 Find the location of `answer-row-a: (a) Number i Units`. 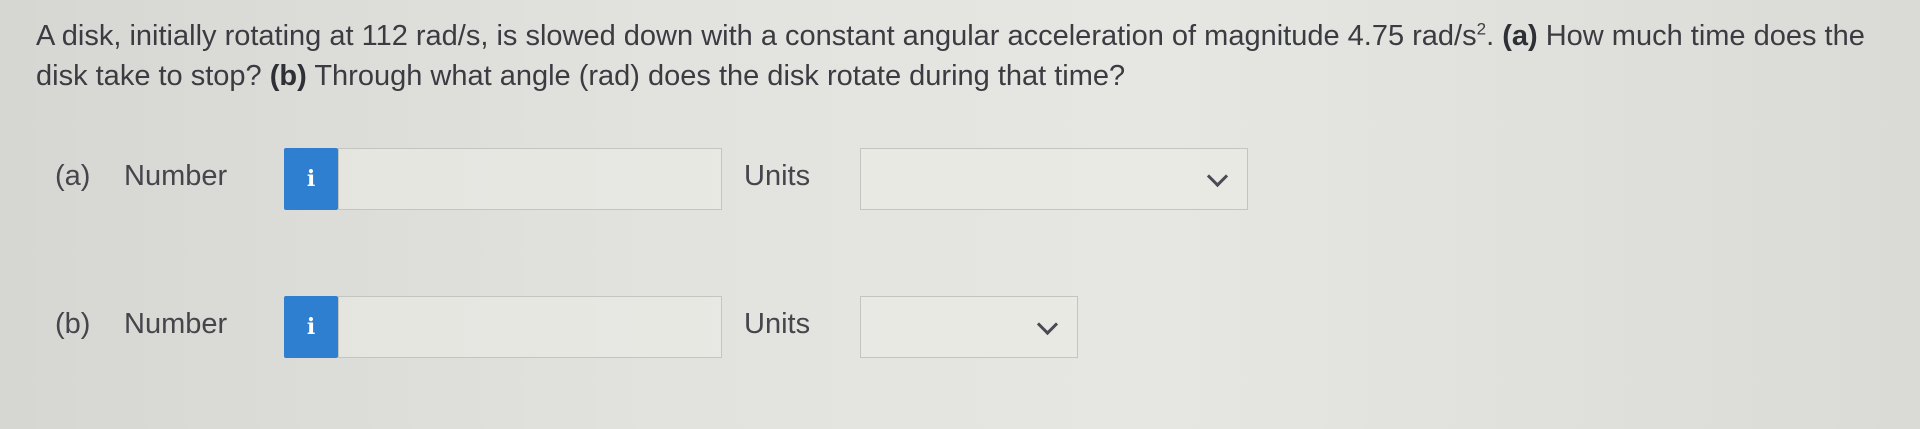

answer-row-a: (a) Number i Units is located at coordinates (960, 179).